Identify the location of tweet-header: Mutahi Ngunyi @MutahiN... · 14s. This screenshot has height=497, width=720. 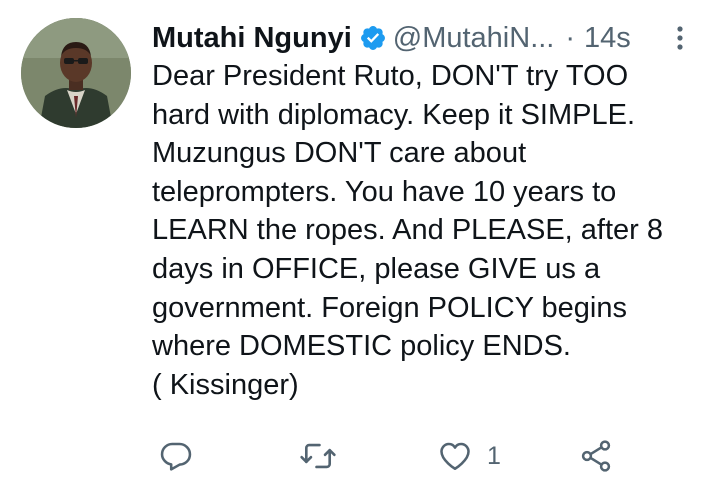
(391, 38).